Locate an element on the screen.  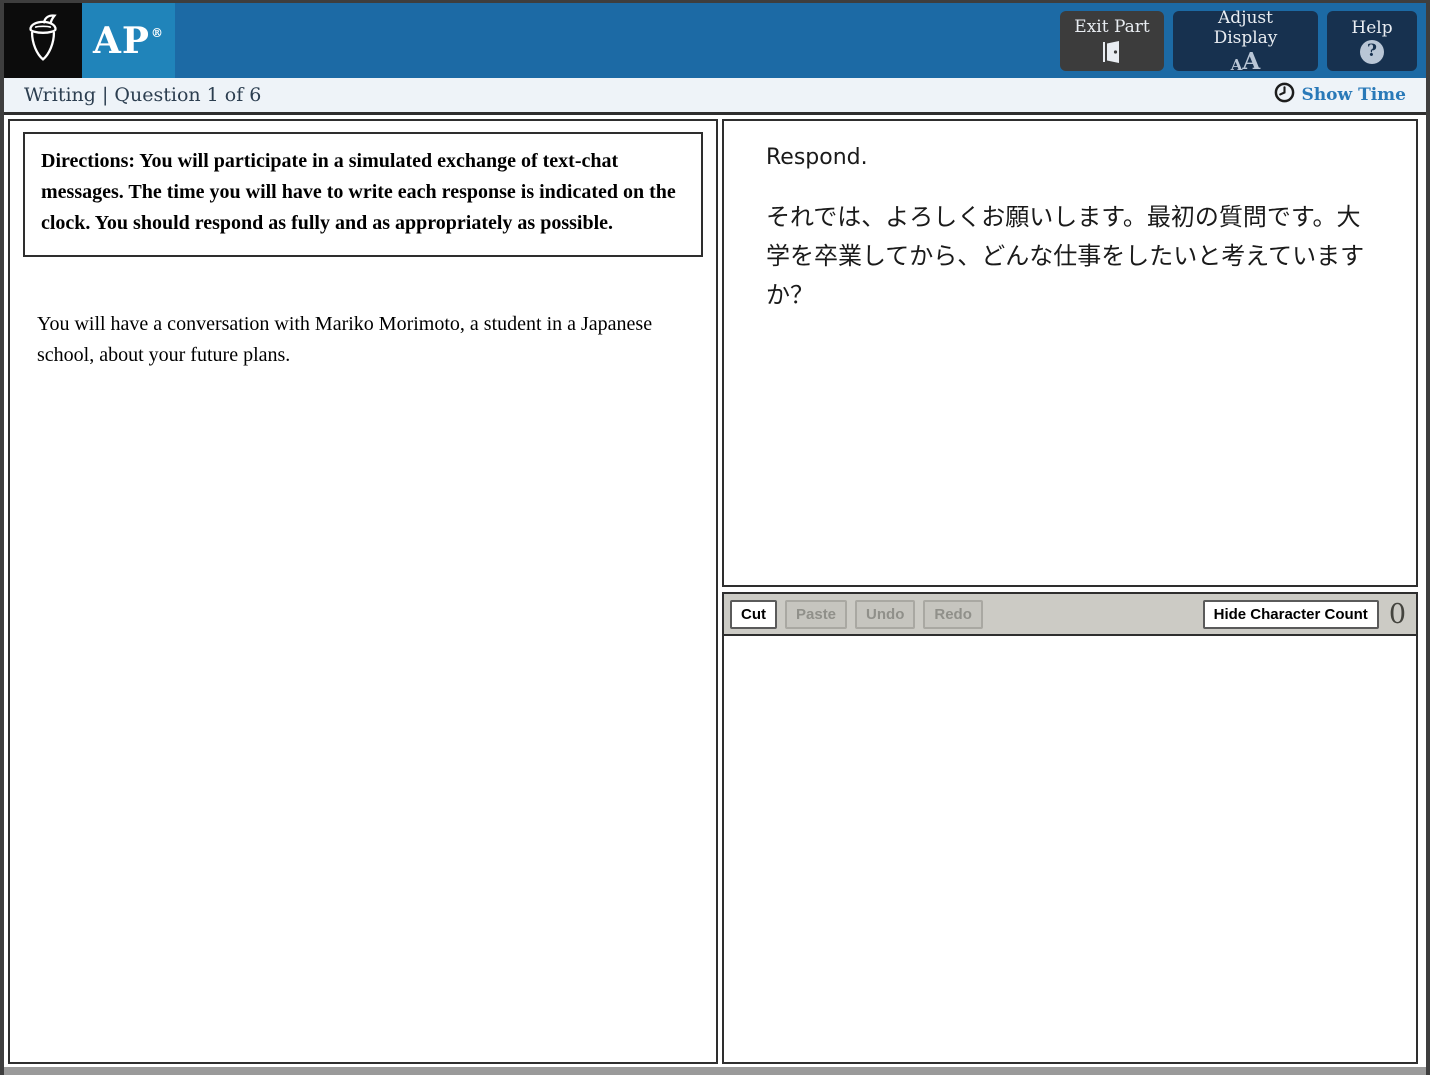
section-question-label: Writing | Question 1 of 6 is located at coordinates (143, 95).